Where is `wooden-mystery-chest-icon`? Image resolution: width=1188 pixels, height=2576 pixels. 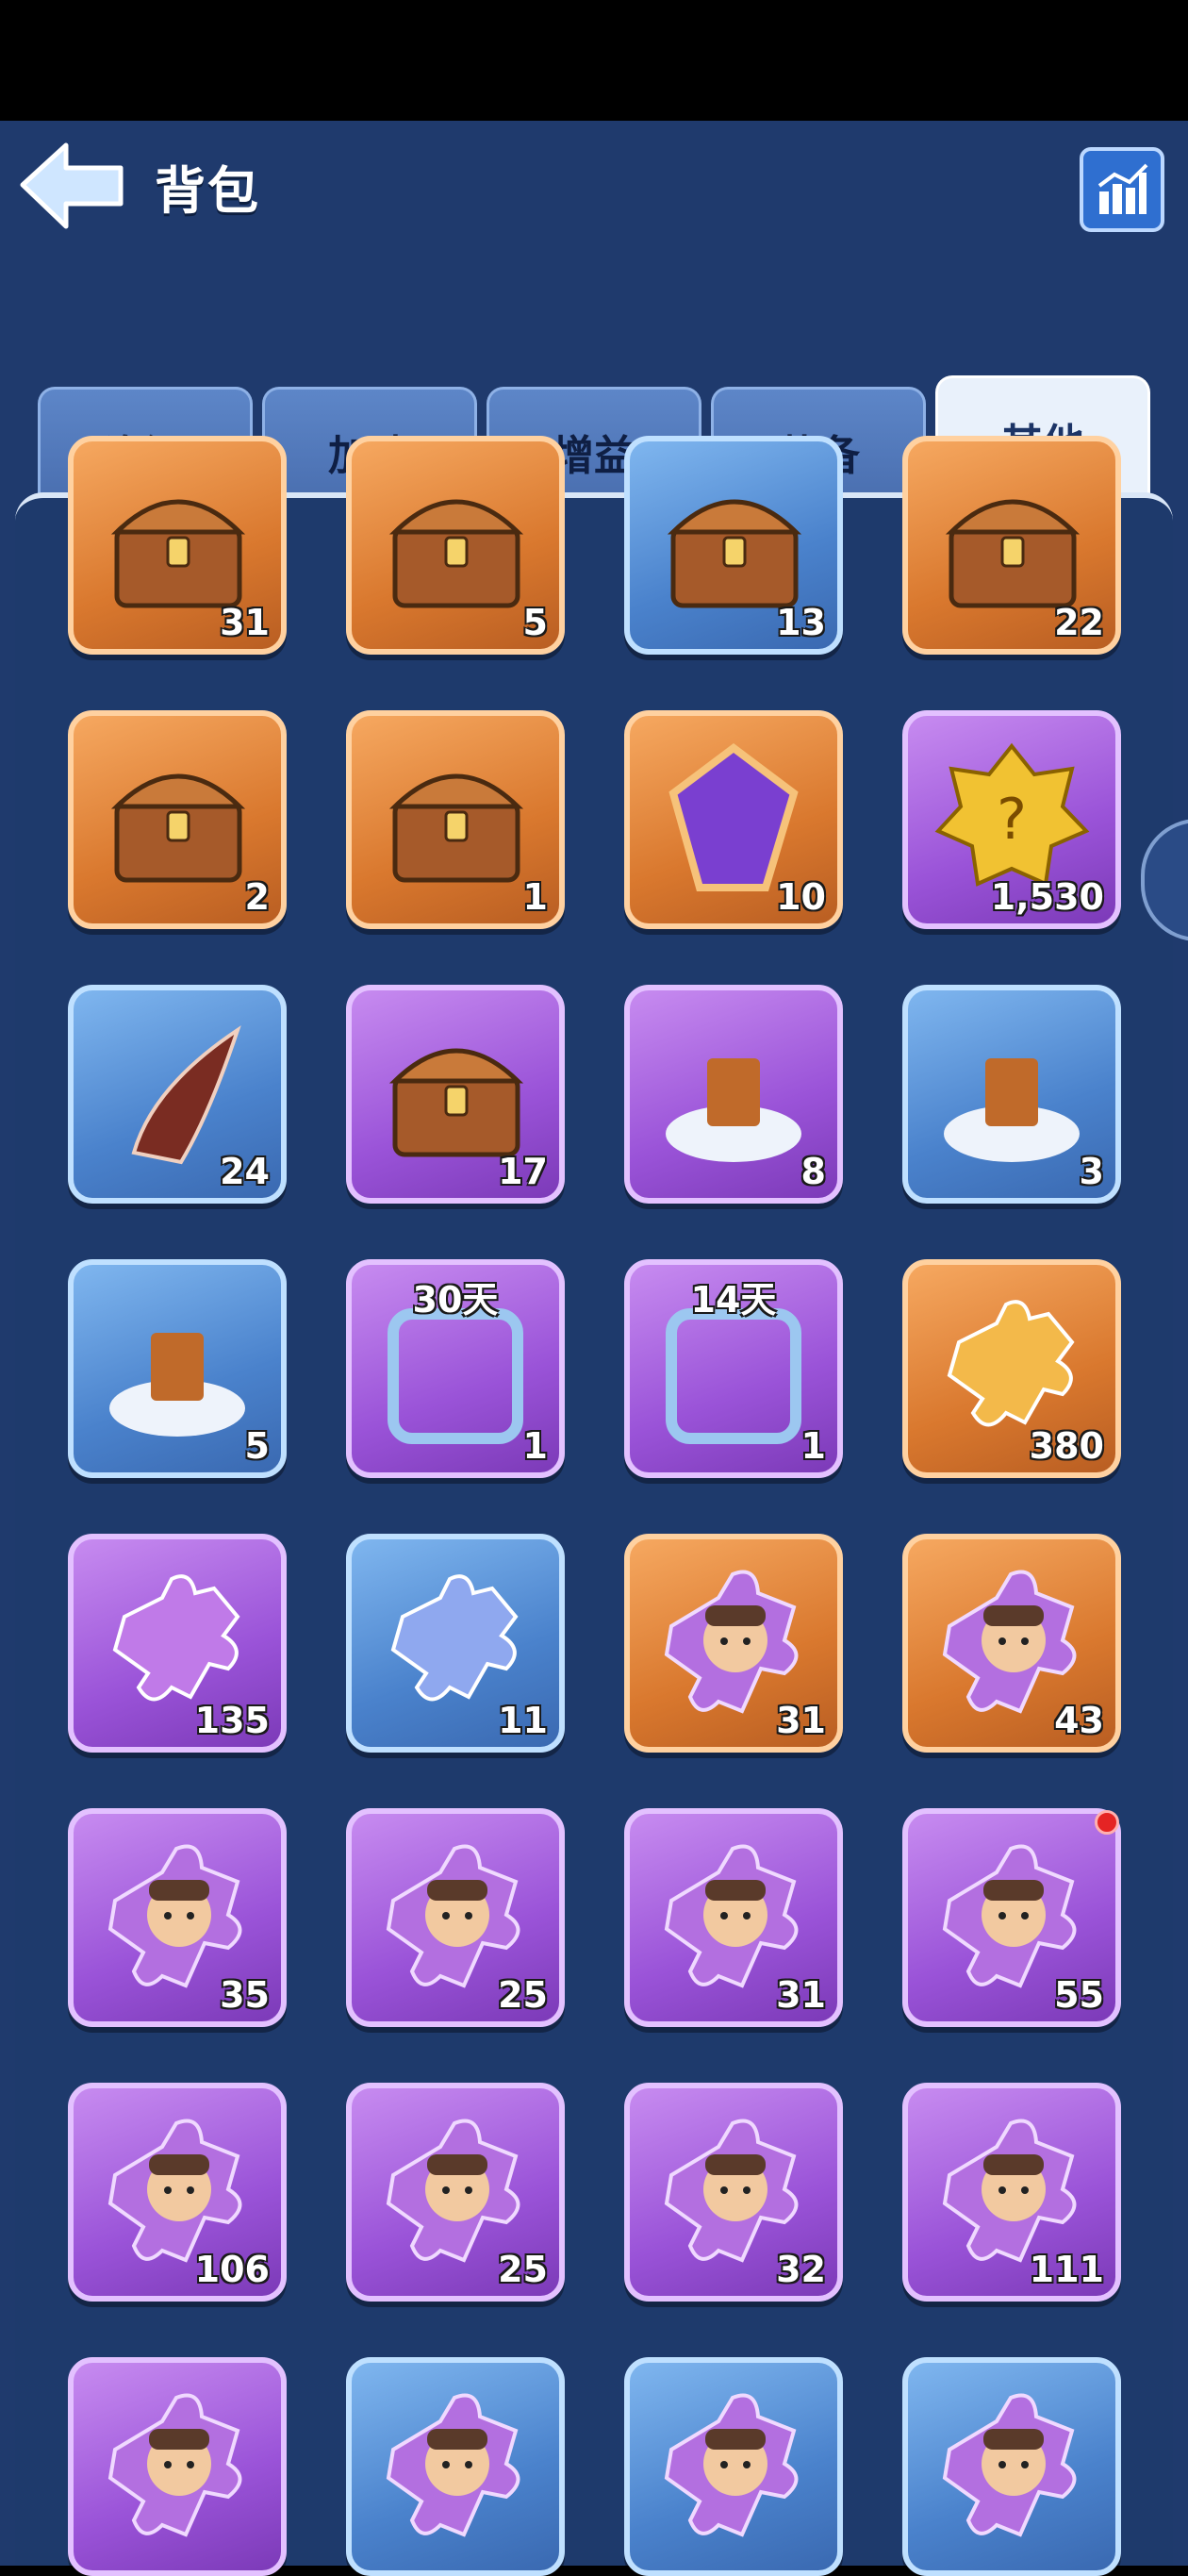
wooden-mystery-chest-icon is located at coordinates (734, 553).